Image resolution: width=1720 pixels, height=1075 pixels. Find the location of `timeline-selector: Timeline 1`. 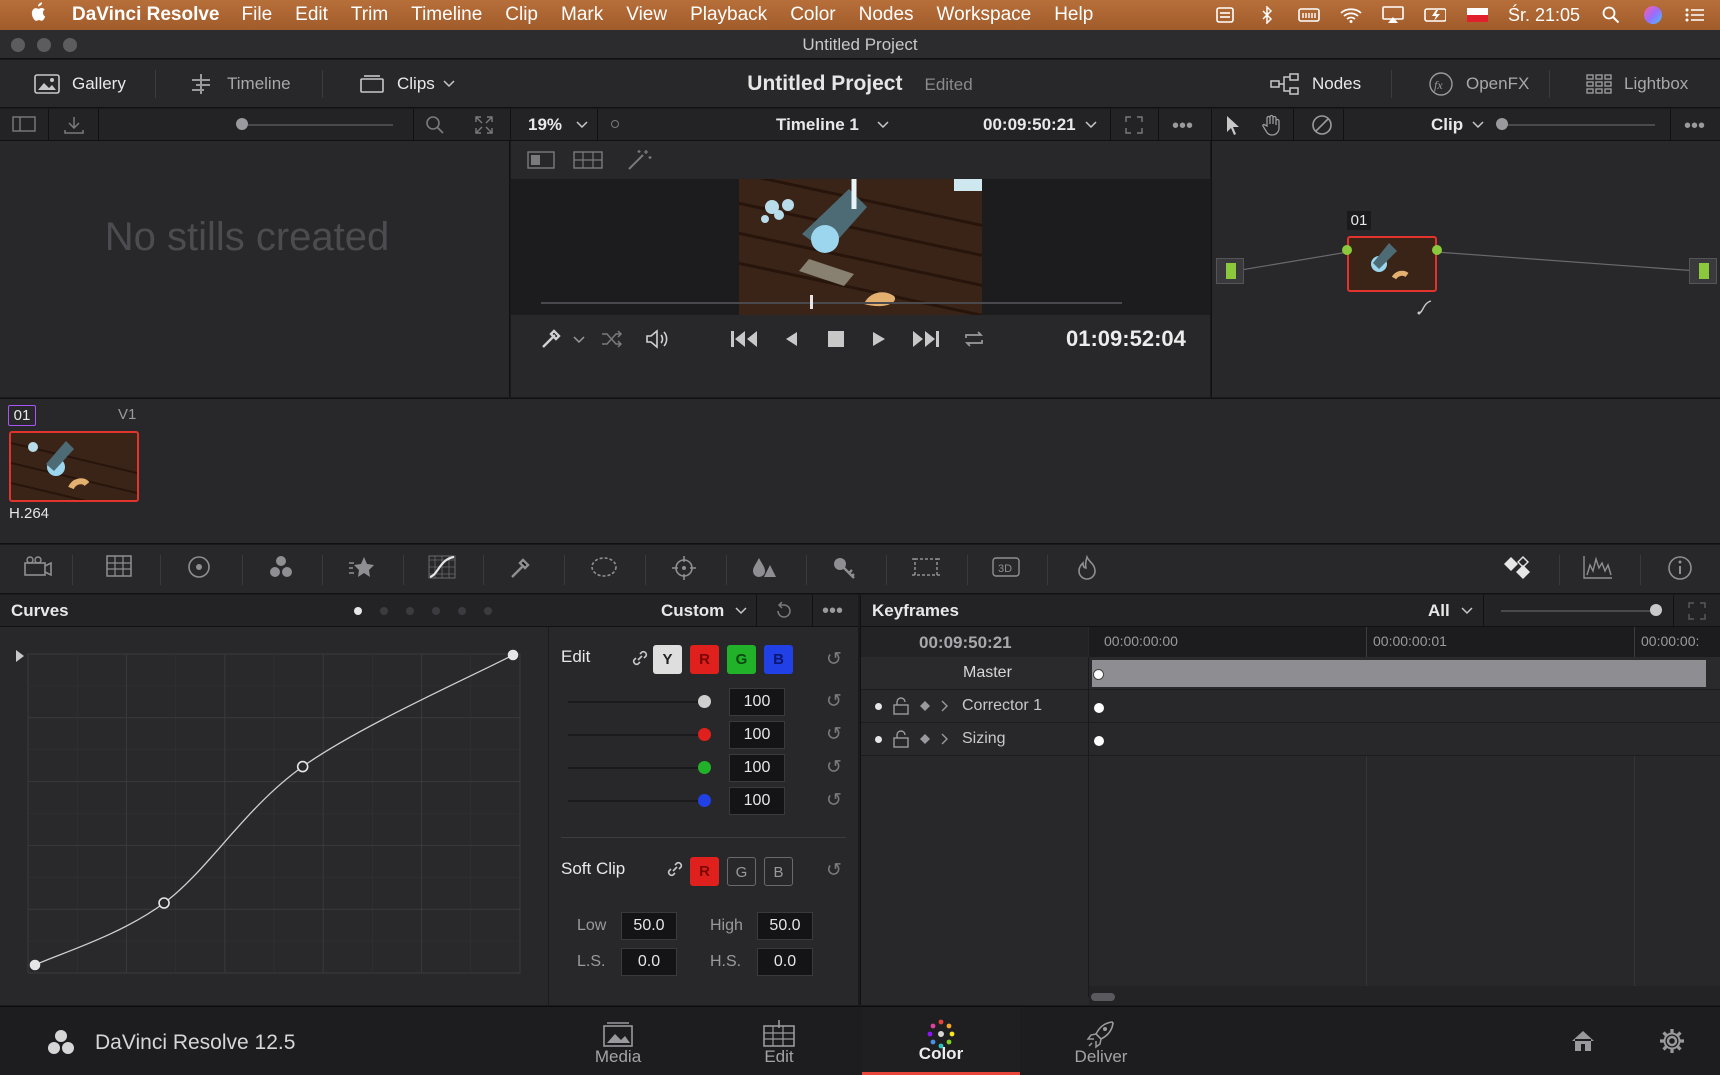

timeline-selector: Timeline 1 is located at coordinates (817, 125).